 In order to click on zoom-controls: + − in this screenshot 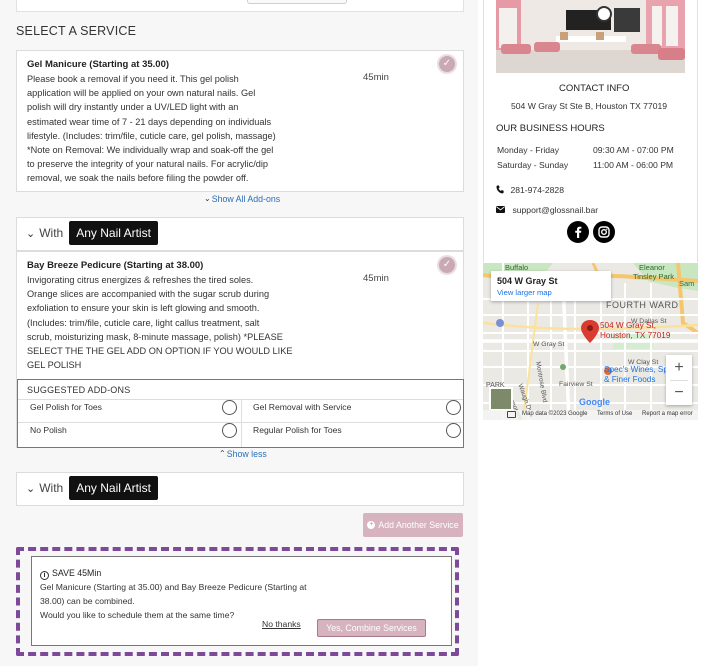, I will do `click(679, 380)`.